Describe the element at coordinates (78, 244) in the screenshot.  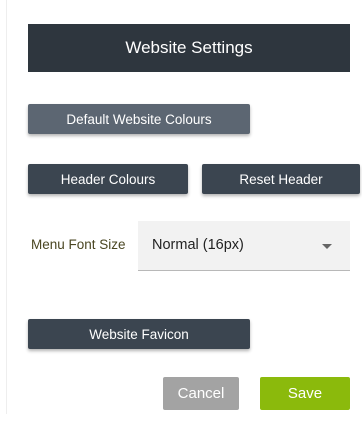
I see `menu-font-size-label: Menu Font Size` at that location.